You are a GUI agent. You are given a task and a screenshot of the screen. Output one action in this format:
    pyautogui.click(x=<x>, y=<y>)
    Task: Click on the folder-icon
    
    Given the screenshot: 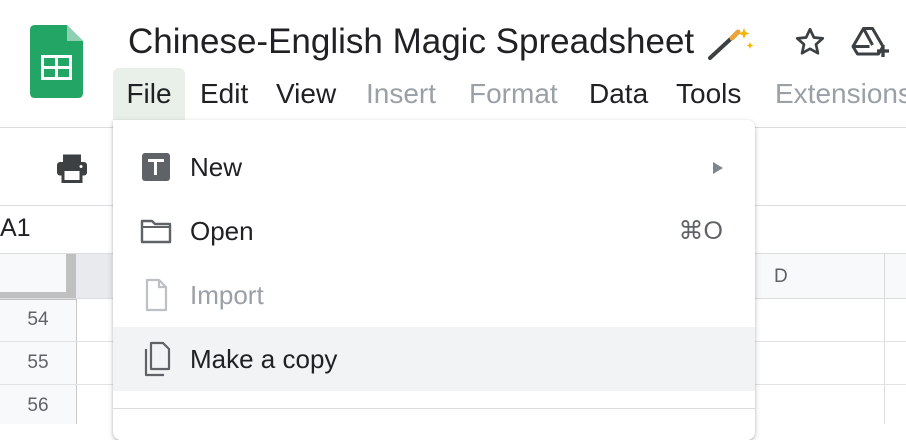 What is the action you would take?
    pyautogui.click(x=156, y=231)
    